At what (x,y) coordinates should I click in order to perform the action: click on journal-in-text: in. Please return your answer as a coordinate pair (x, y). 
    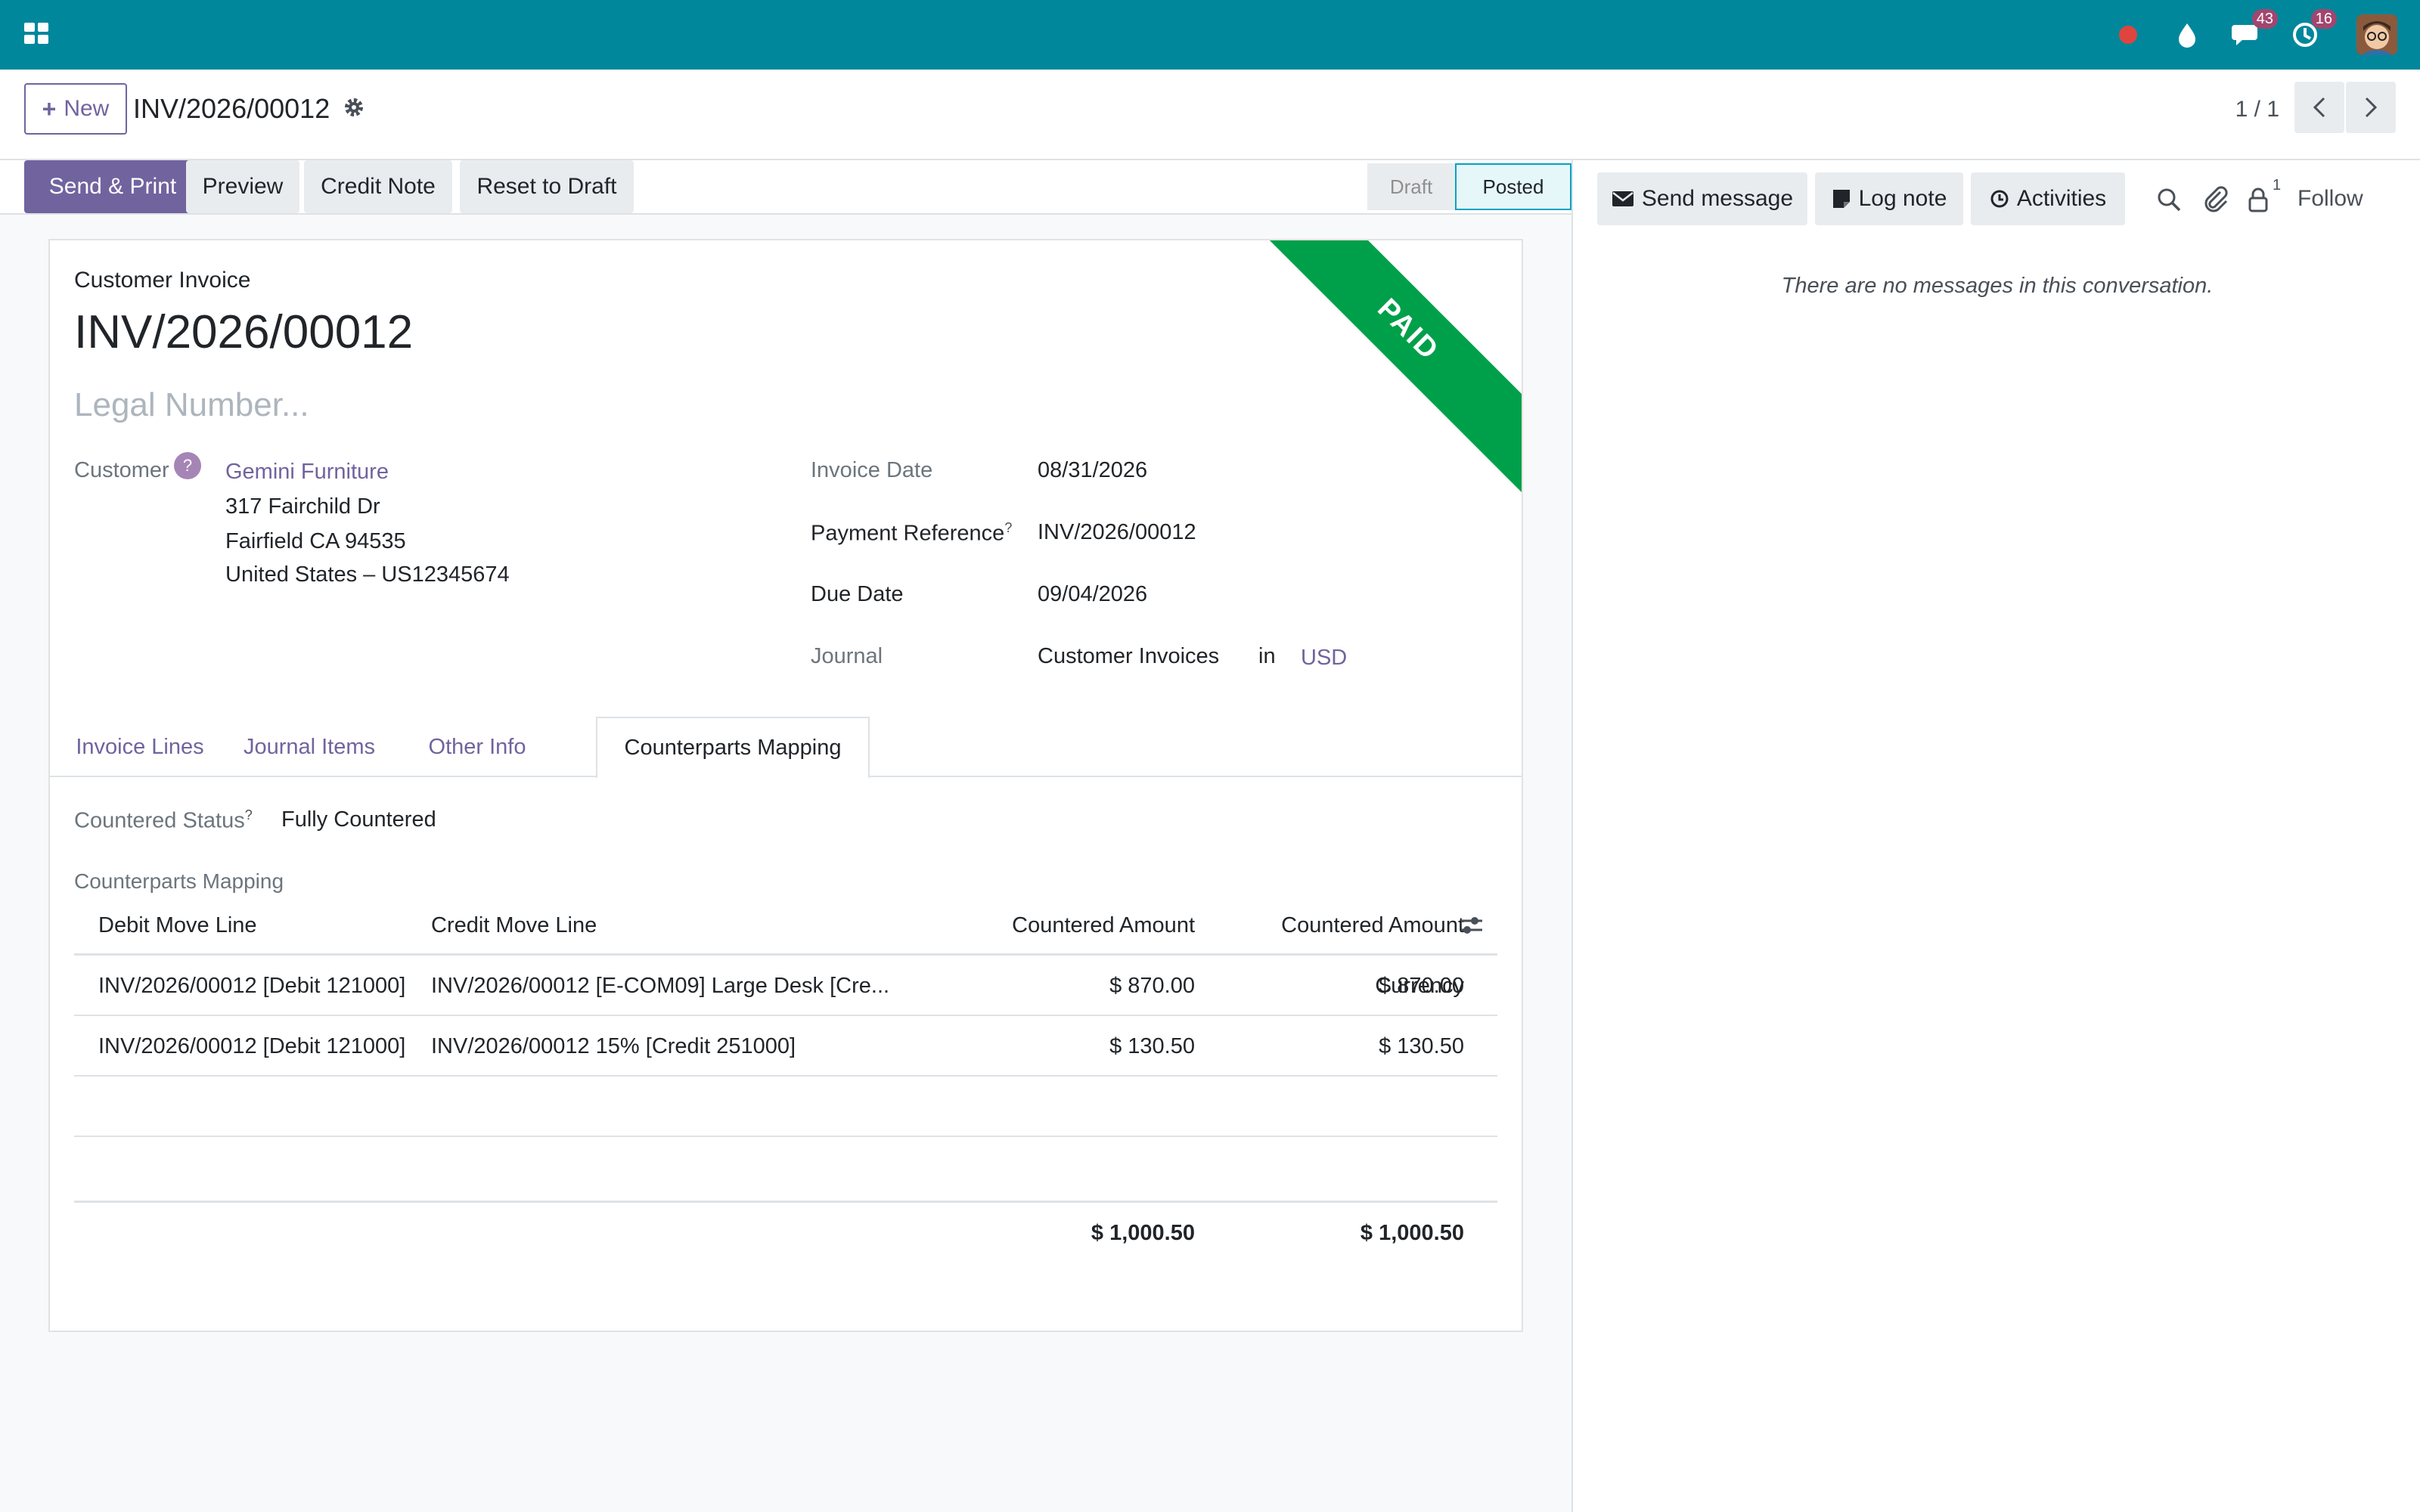
    Looking at the image, I should click on (1267, 656).